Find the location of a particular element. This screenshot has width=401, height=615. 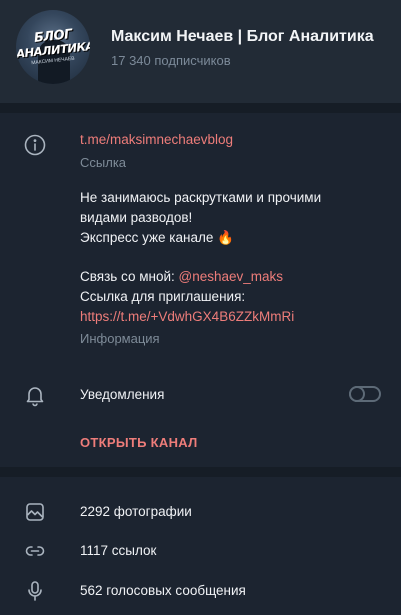

channel-title: Максим Нечаев | Блог Аналитика is located at coordinates (242, 36).